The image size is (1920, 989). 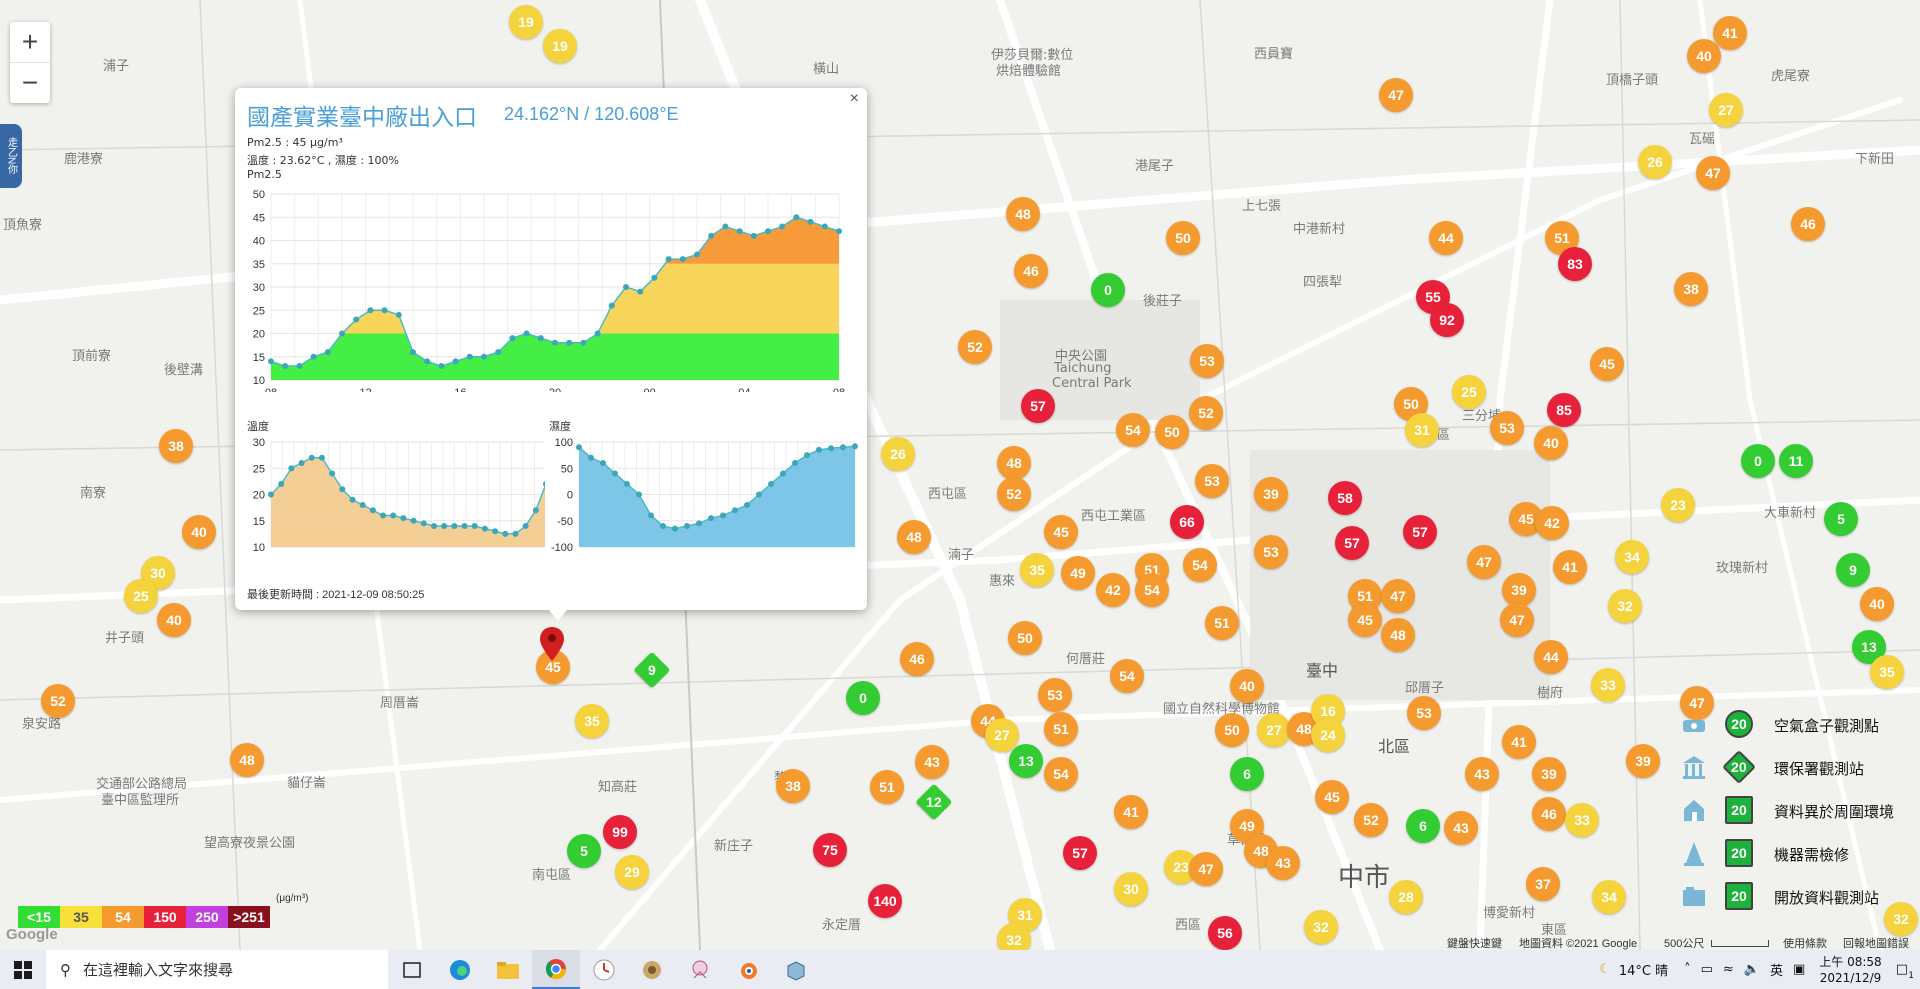 I want to click on side-tab: 走乙N你, so click(x=11, y=156).